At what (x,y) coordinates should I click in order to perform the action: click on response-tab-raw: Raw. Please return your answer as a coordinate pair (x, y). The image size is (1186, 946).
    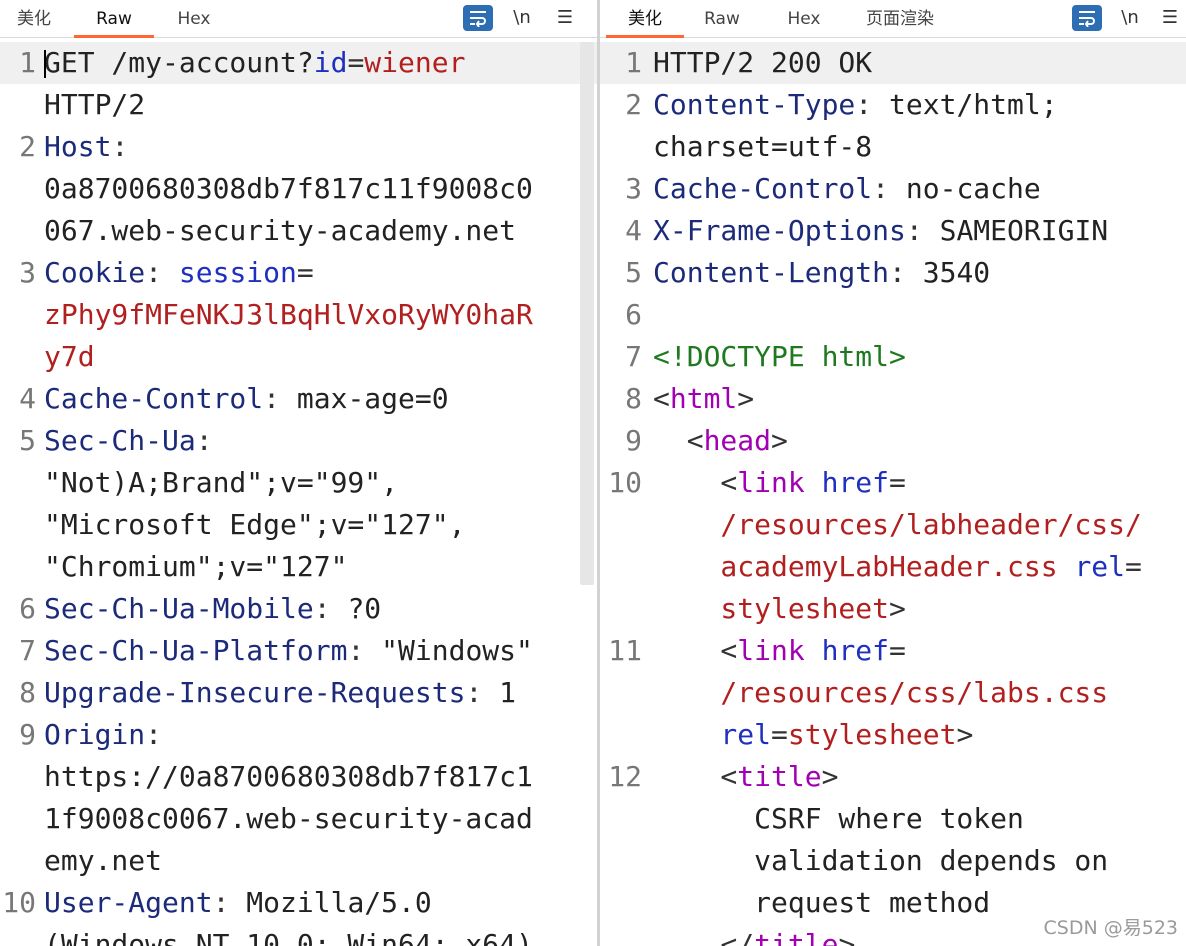
    Looking at the image, I should click on (722, 19).